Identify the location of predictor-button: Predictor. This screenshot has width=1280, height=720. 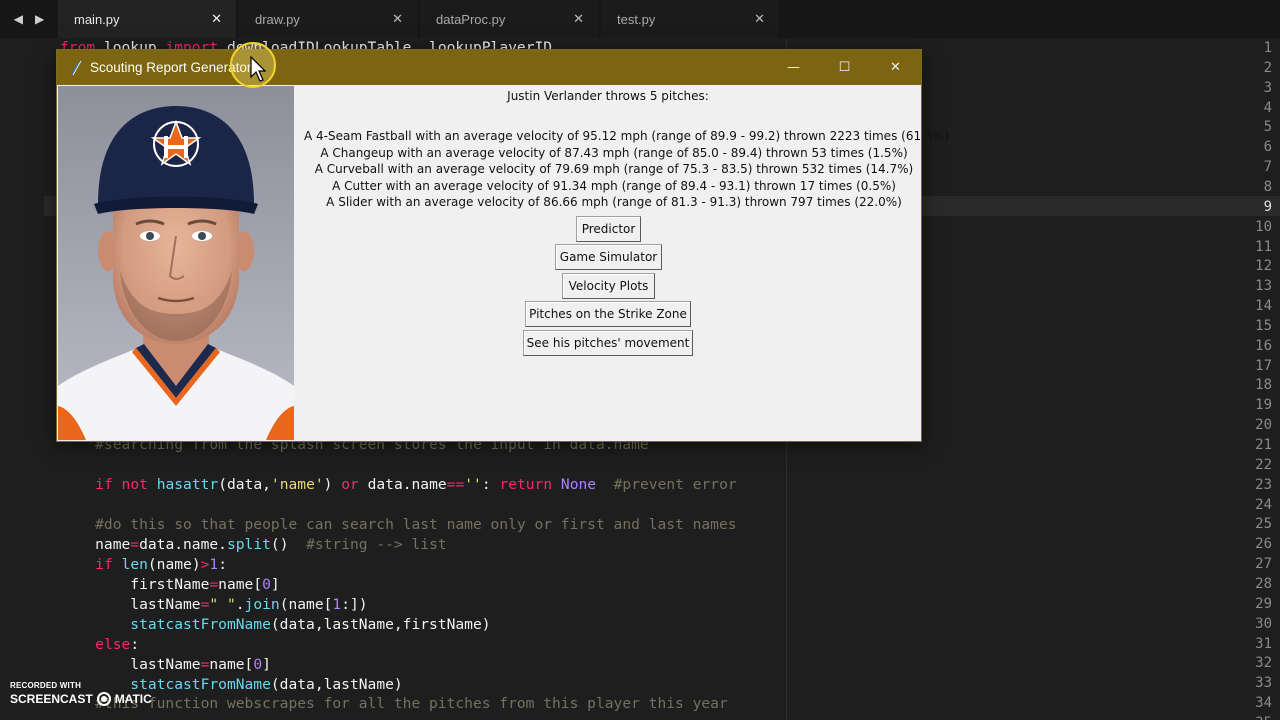
(608, 229).